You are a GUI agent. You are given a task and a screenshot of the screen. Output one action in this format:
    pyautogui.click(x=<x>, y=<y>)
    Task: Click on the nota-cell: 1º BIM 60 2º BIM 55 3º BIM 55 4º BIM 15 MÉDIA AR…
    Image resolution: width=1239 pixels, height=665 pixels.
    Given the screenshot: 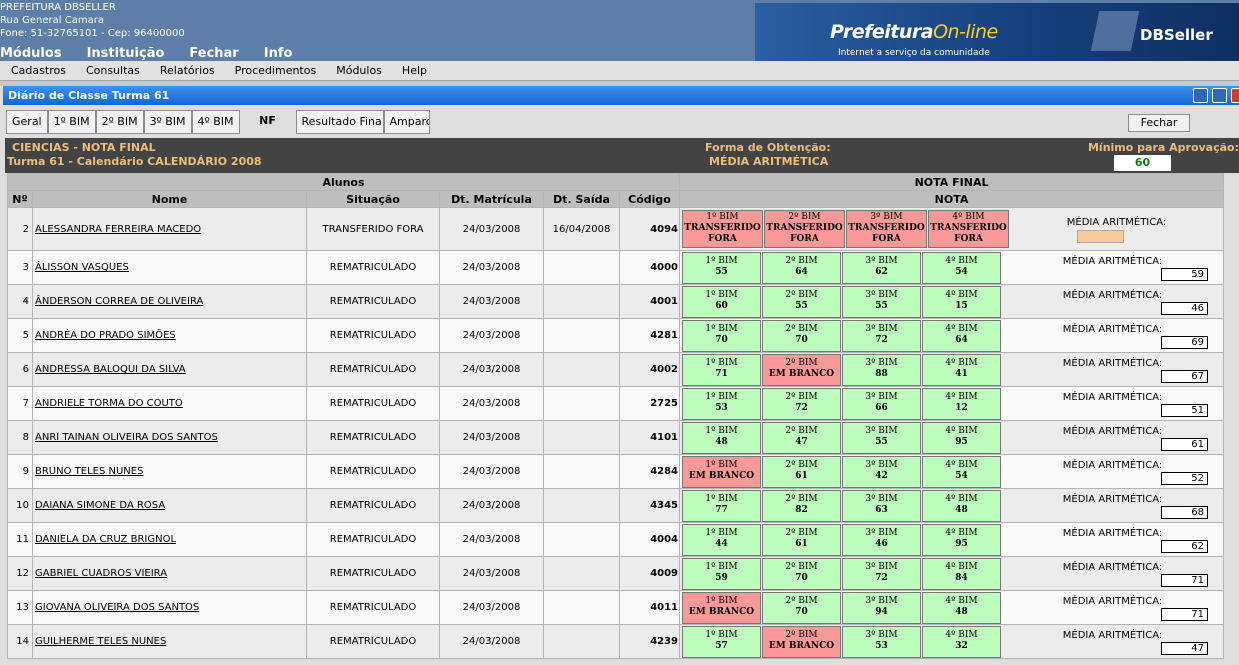 What is the action you would take?
    pyautogui.click(x=952, y=301)
    